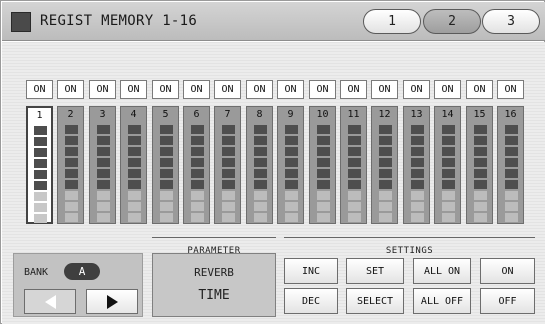  I want to click on memory-bank-number: 14, so click(447, 114).